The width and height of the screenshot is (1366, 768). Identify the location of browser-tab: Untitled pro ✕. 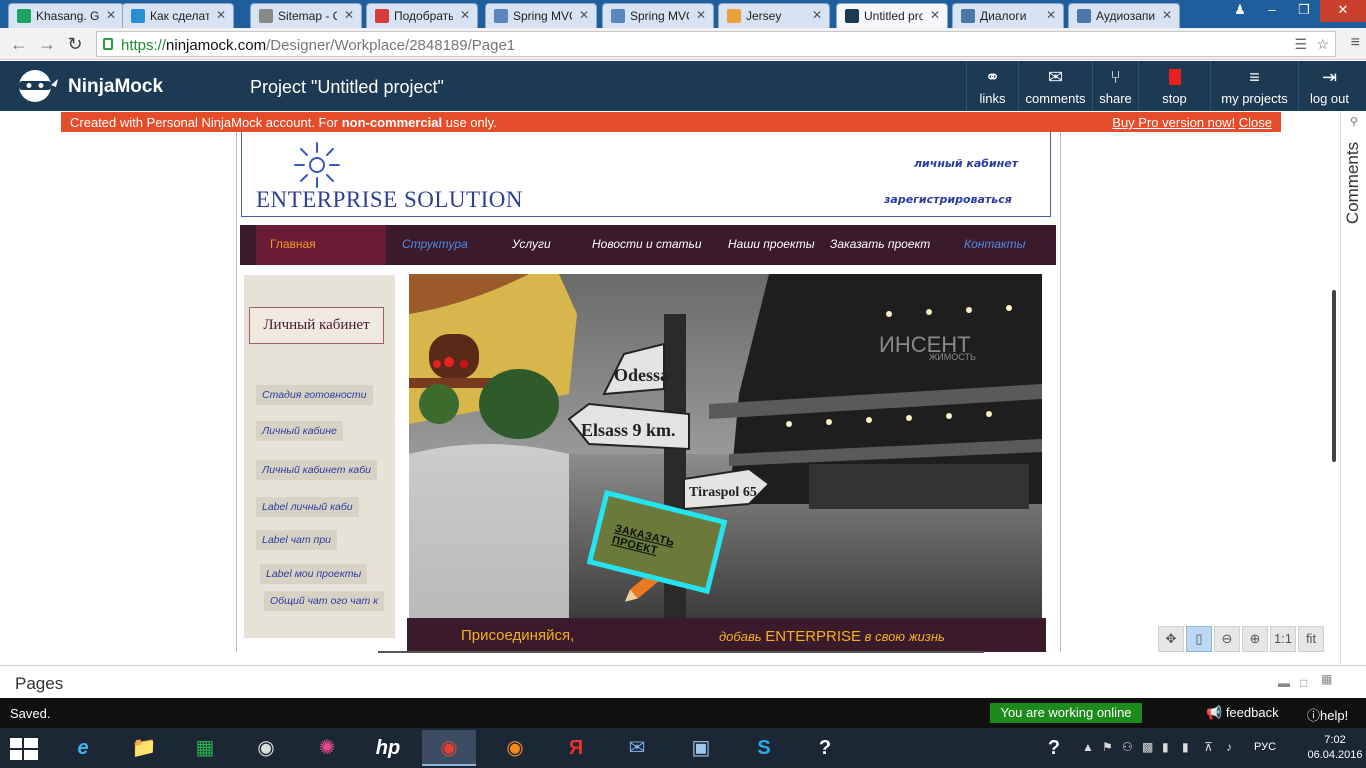
(892, 15).